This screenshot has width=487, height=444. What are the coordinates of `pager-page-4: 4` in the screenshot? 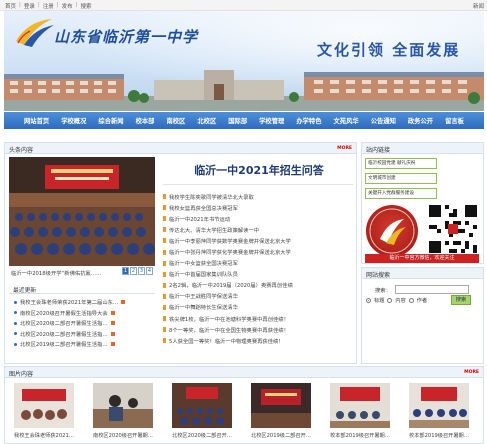 It's located at (149, 271).